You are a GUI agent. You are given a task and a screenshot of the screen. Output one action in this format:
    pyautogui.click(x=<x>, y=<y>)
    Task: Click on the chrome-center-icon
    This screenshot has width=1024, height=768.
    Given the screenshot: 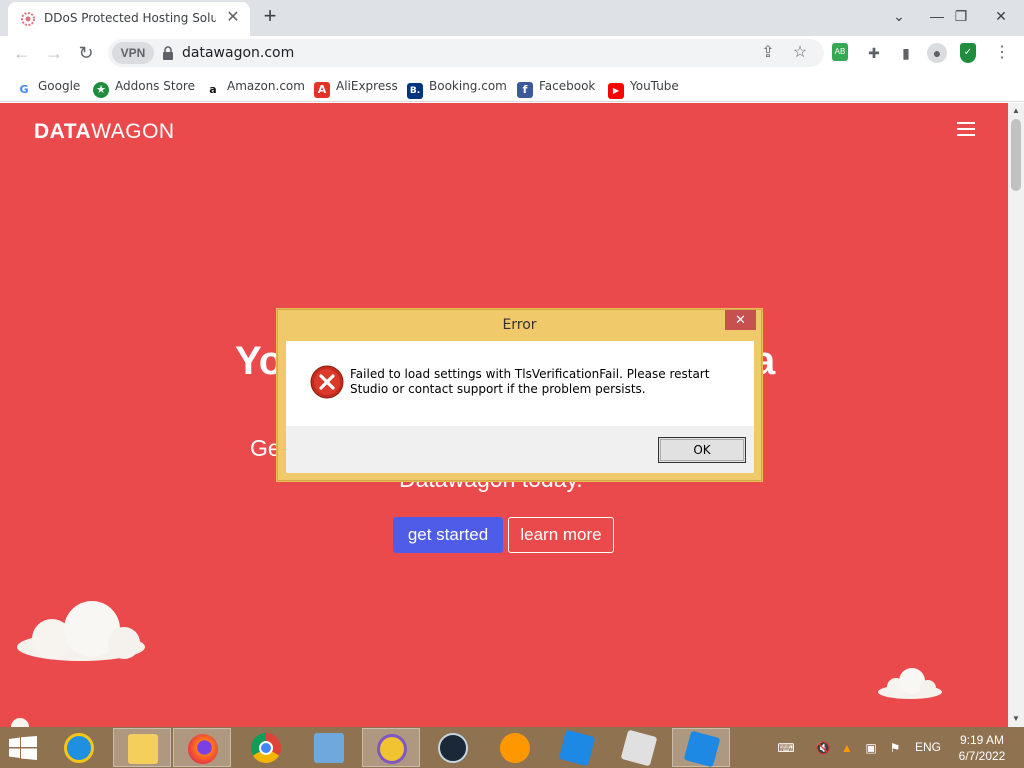 What is the action you would take?
    pyautogui.click(x=266, y=748)
    